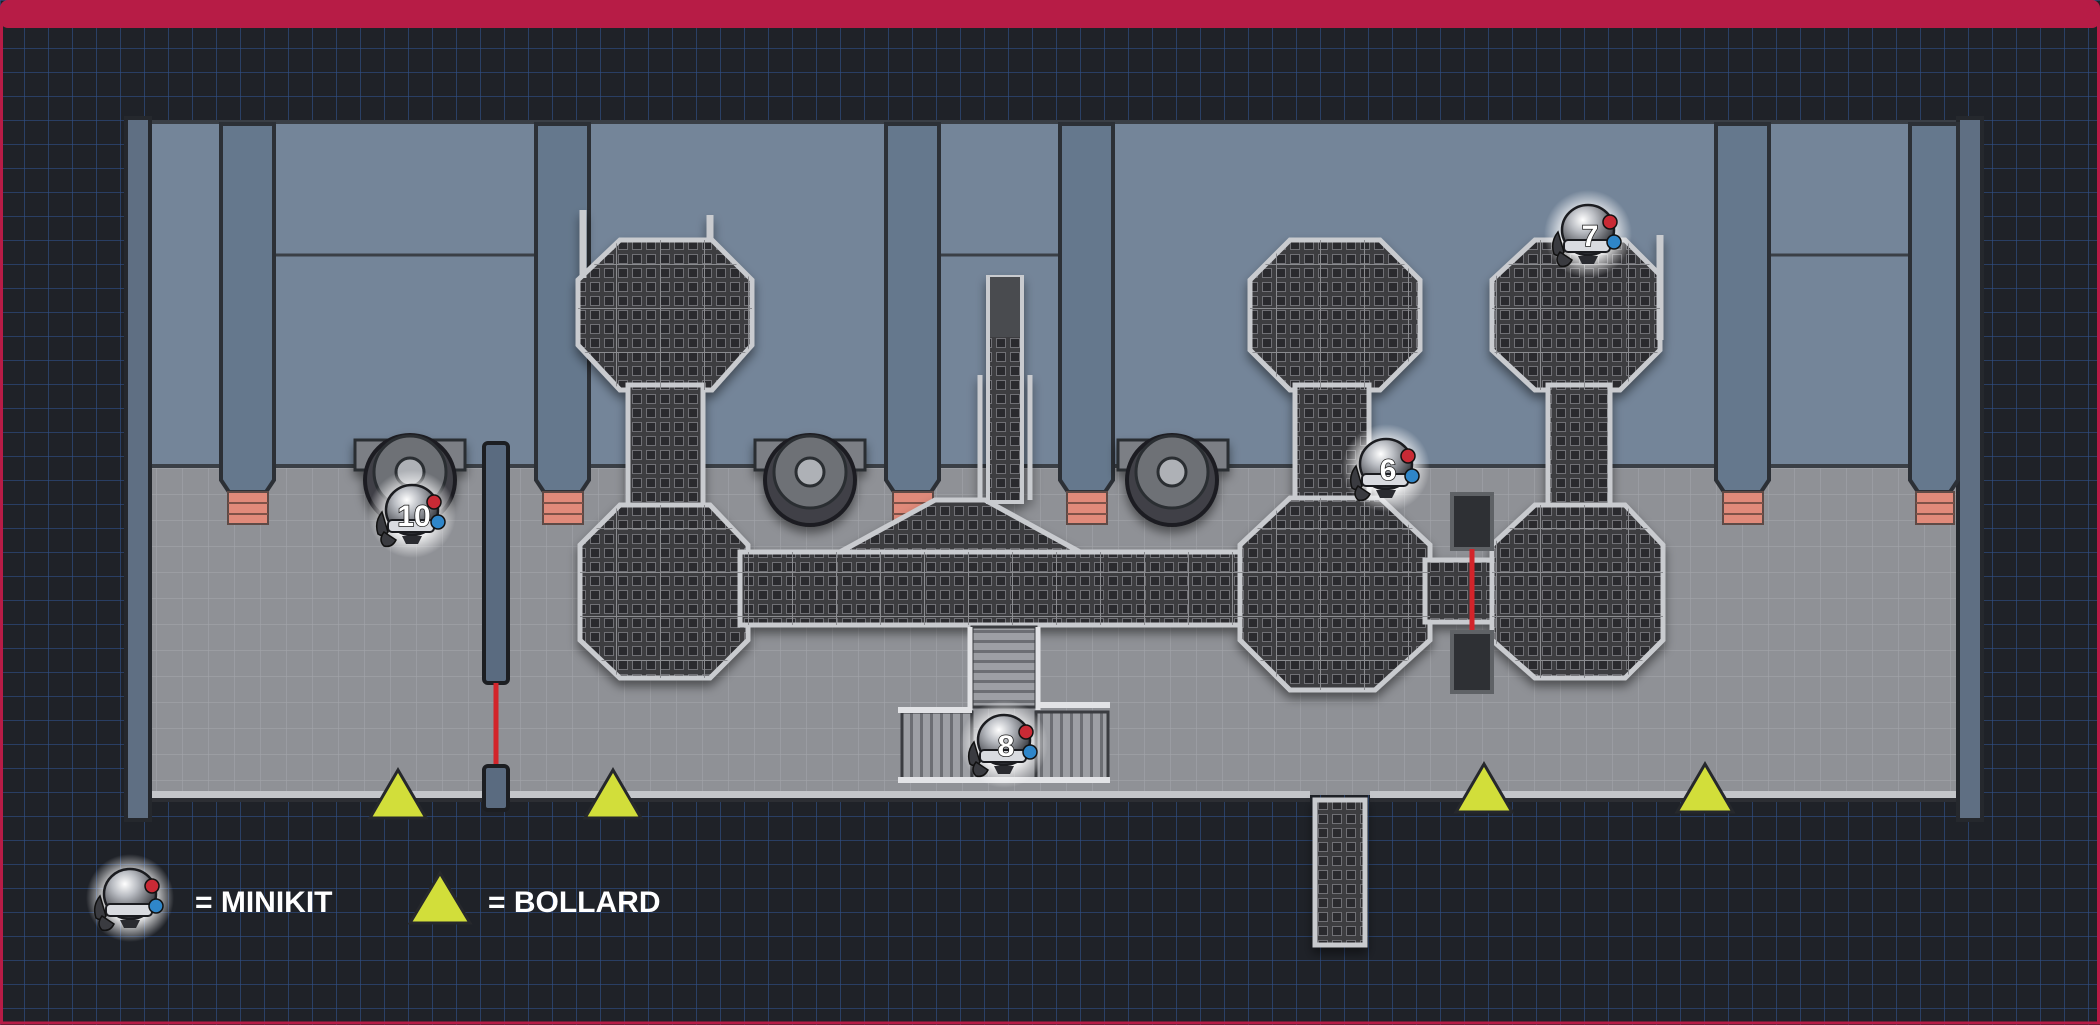  Describe the element at coordinates (138, 469) in the screenshot. I see `left-wall` at that location.